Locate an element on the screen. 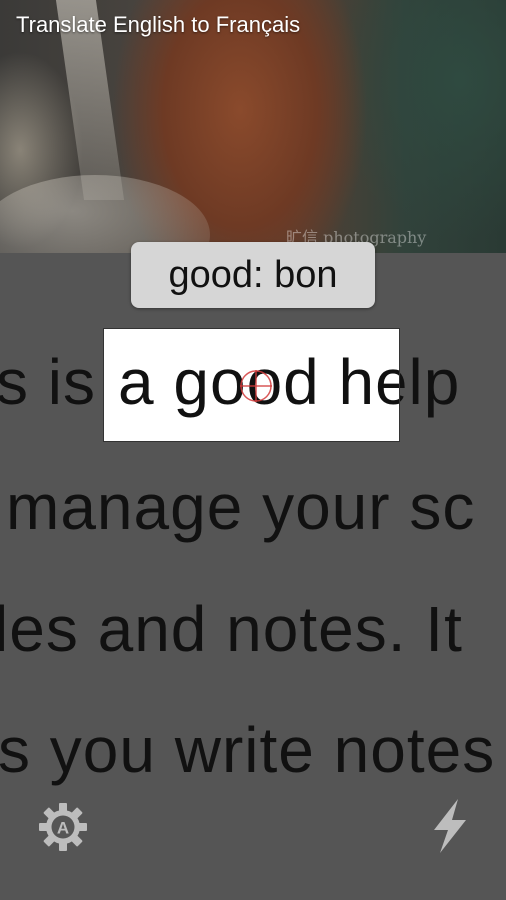 The width and height of the screenshot is (506, 900). camera-text-line-2: manage your sc is located at coordinates (241, 507).